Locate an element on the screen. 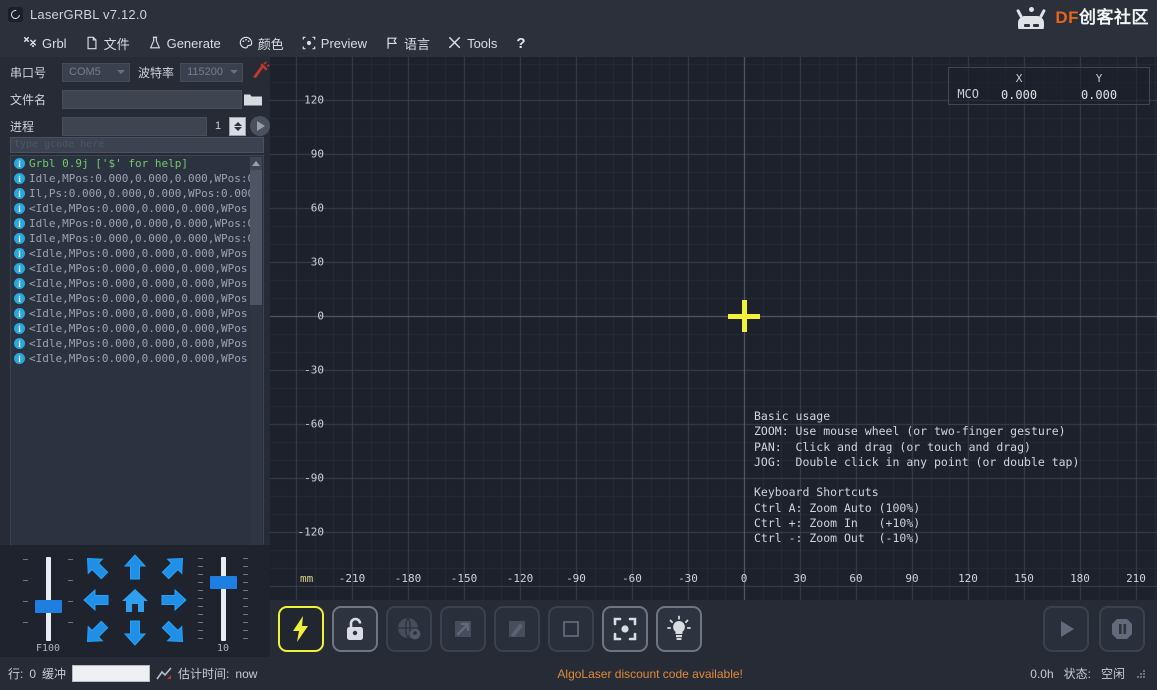 Image resolution: width=1157 pixels, height=690 pixels. feed-slider-thumb is located at coordinates (48, 606).